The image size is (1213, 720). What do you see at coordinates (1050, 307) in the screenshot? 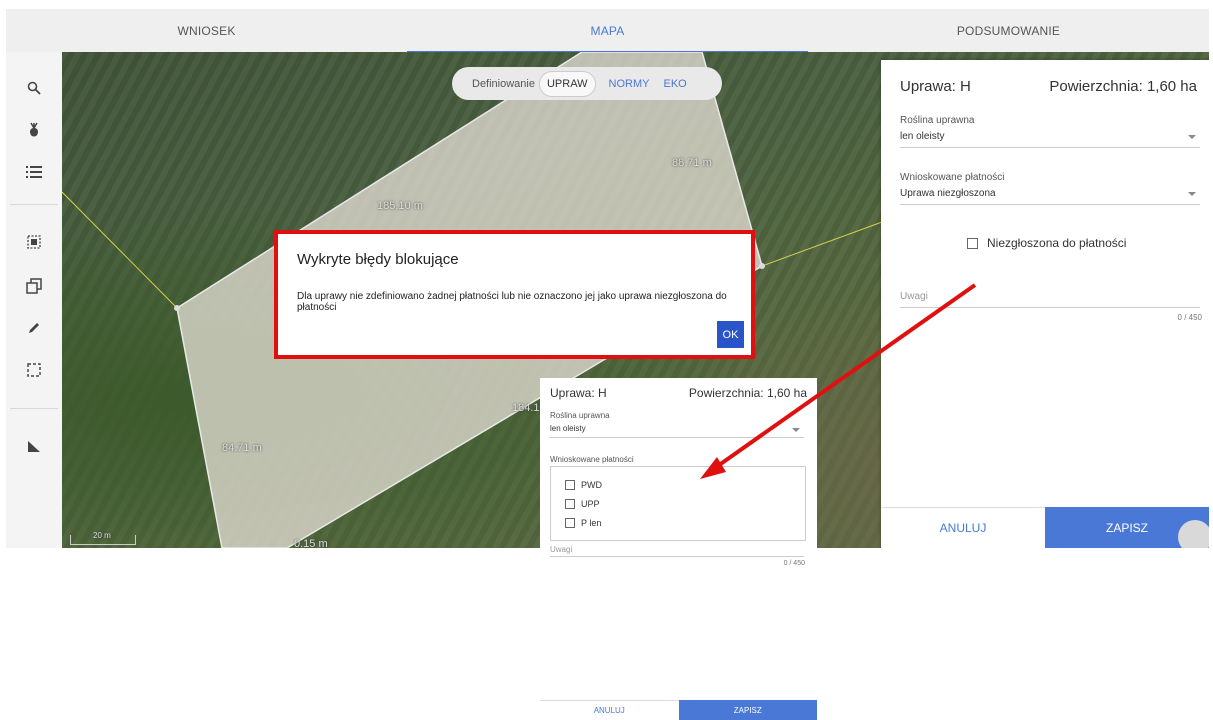
I see `notes-field` at bounding box center [1050, 307].